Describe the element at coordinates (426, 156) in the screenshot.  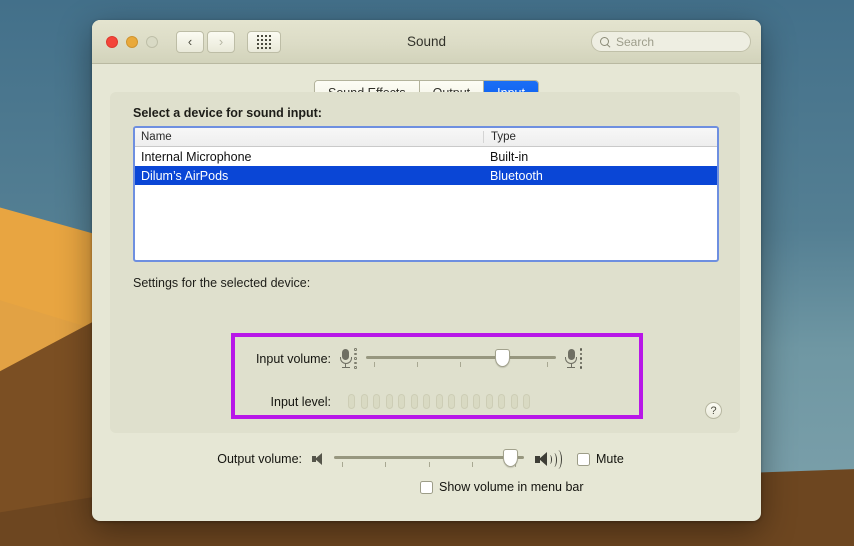
I see `table-row: Internal Microphone Built-in` at that location.